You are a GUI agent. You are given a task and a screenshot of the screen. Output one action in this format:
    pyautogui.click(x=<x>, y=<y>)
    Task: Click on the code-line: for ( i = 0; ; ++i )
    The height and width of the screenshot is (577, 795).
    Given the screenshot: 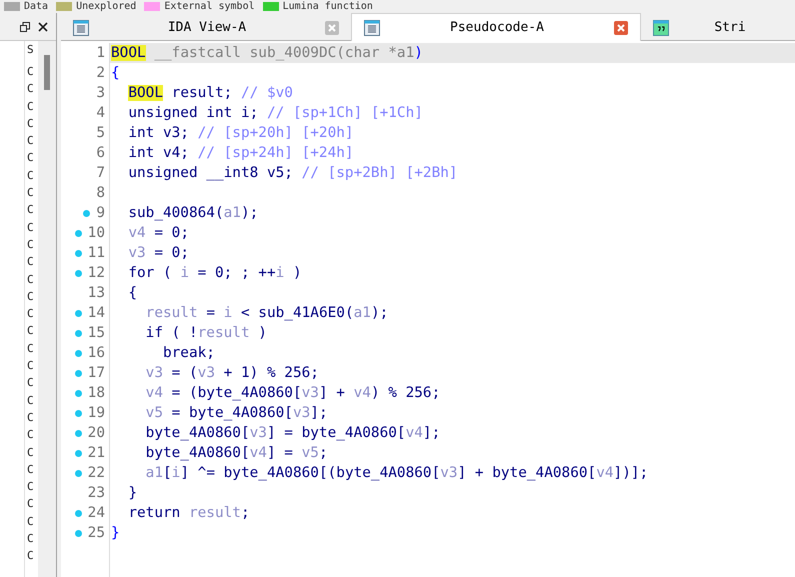 What is the action you would take?
    pyautogui.click(x=214, y=273)
    